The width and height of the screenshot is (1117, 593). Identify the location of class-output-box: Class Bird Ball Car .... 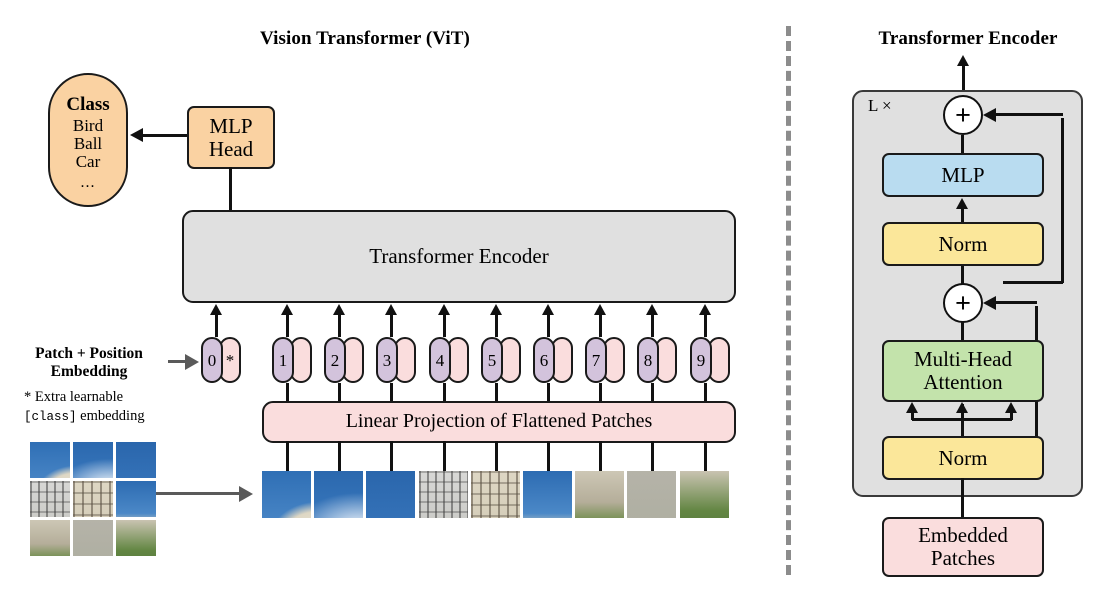
(88, 140).